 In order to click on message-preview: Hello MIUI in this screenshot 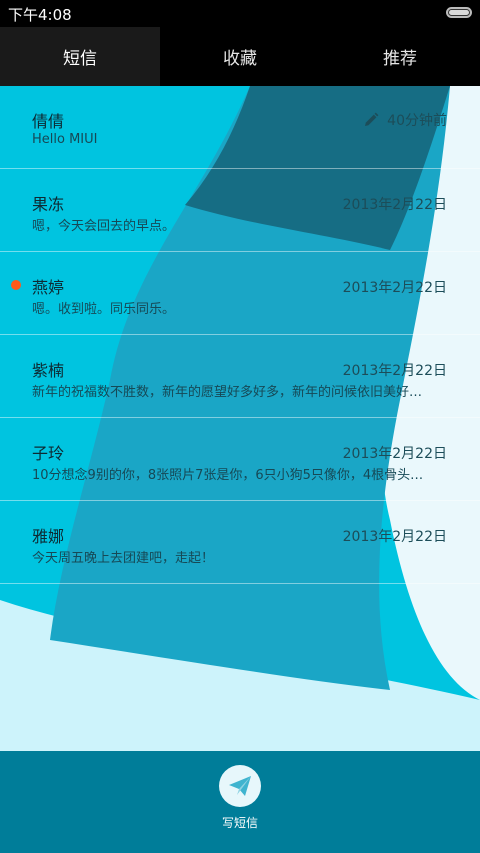, I will do `click(65, 139)`.